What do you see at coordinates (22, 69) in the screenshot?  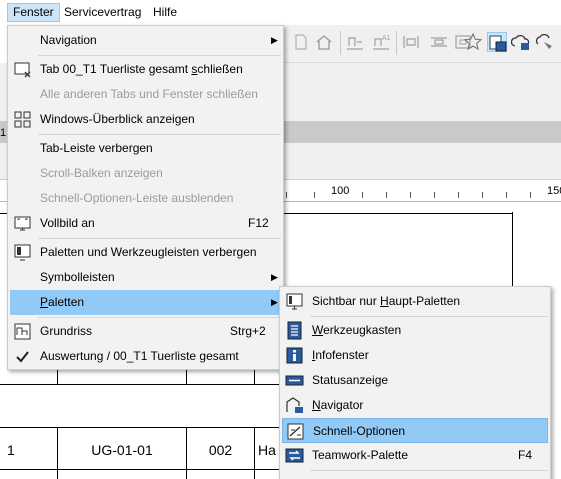 I see `close-window-icon` at bounding box center [22, 69].